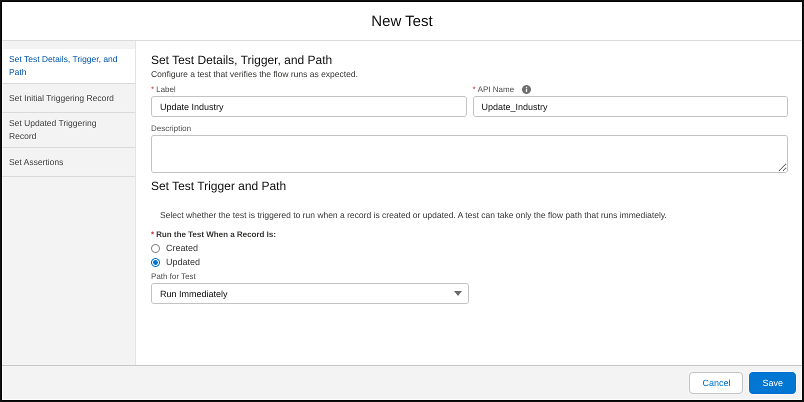 This screenshot has height=402, width=804. I want to click on label-input: Update Industry, so click(308, 106).